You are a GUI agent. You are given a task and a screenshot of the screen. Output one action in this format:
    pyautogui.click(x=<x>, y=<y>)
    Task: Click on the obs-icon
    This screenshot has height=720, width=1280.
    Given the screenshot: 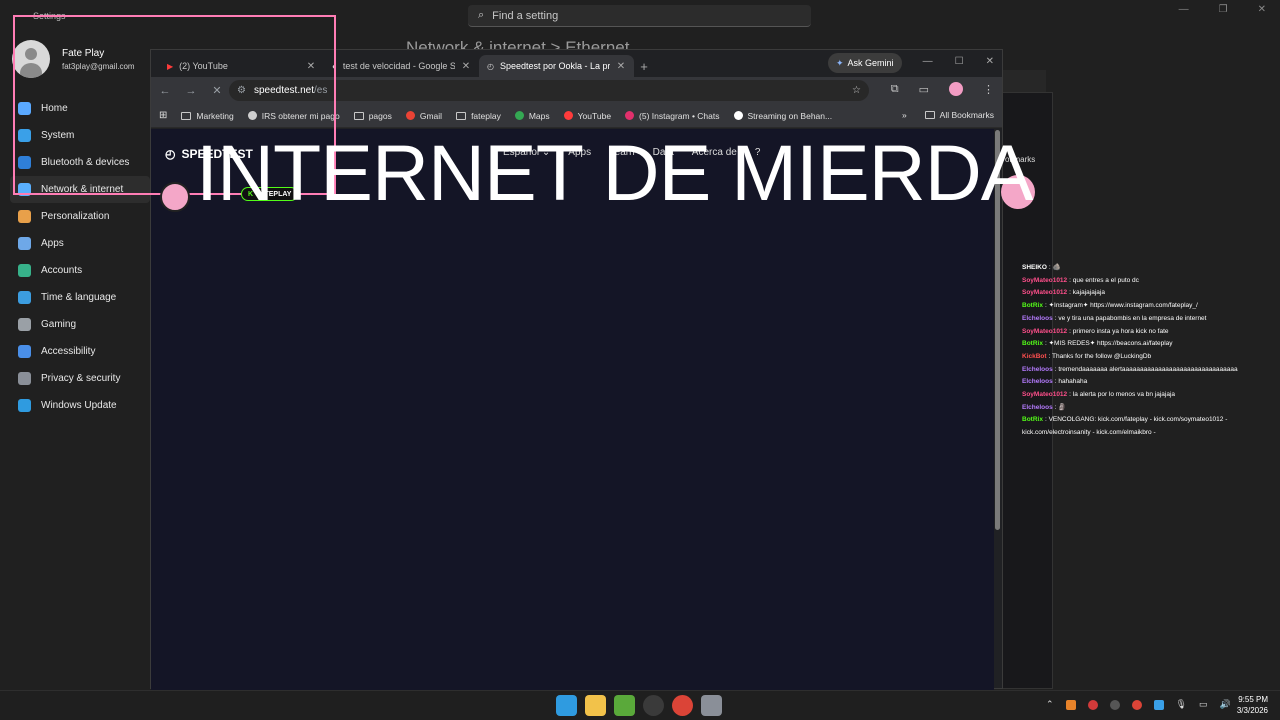 What is the action you would take?
    pyautogui.click(x=653, y=705)
    